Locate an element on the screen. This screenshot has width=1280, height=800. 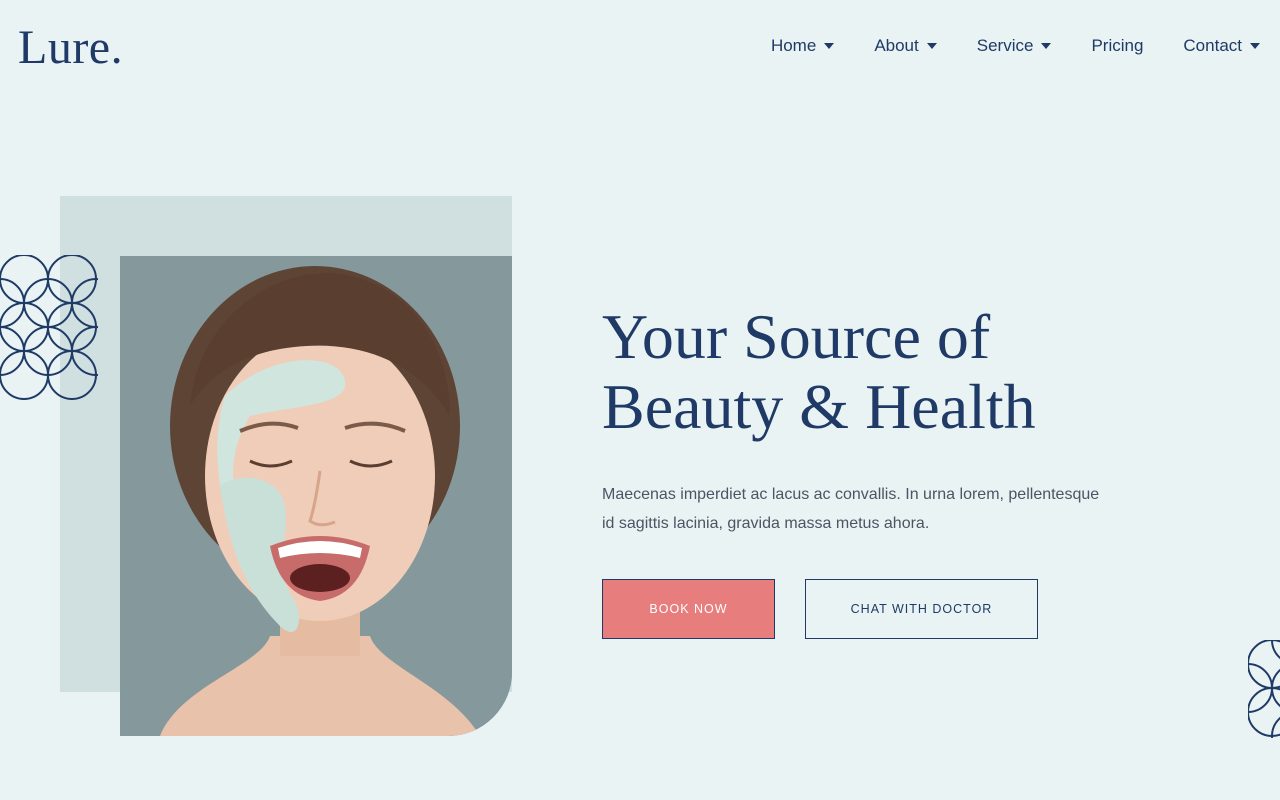
nav-item-home: Home is located at coordinates (802, 46).